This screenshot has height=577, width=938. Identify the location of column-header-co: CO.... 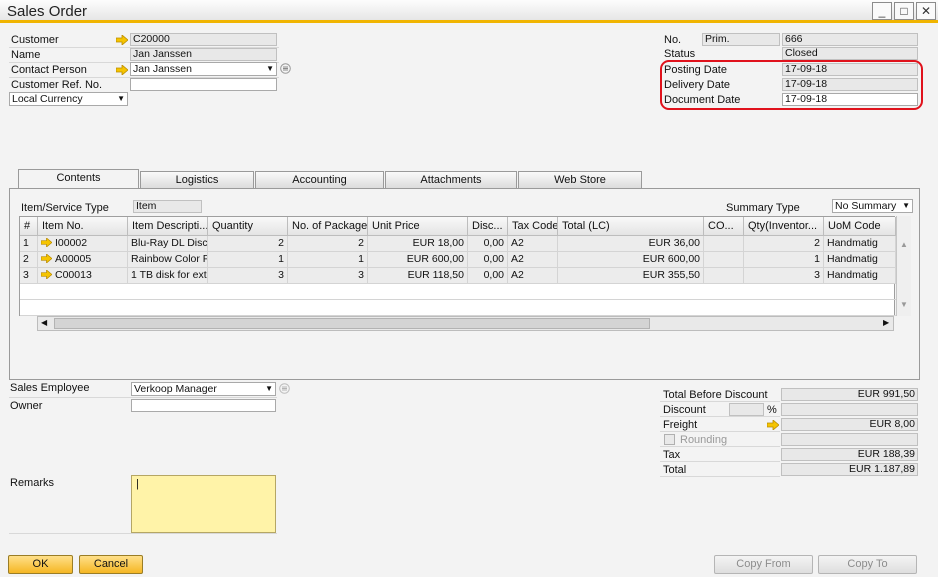
(724, 226).